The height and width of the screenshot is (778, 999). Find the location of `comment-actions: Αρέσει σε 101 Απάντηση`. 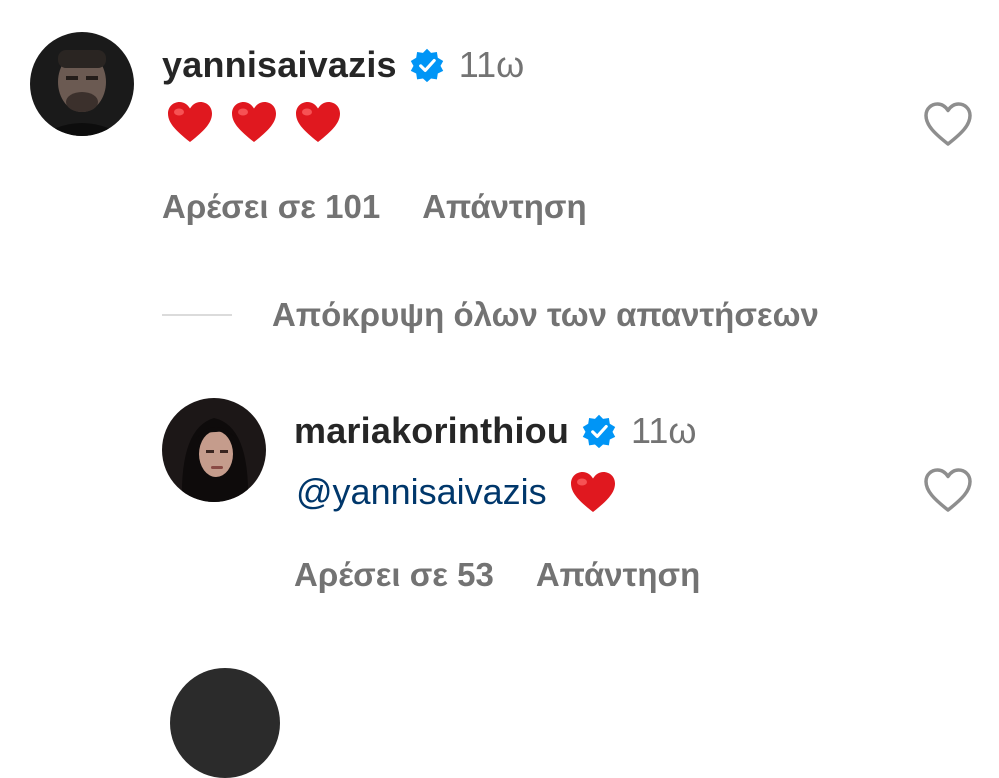

comment-actions: Αρέσει σε 101 Απάντηση is located at coordinates (374, 207).